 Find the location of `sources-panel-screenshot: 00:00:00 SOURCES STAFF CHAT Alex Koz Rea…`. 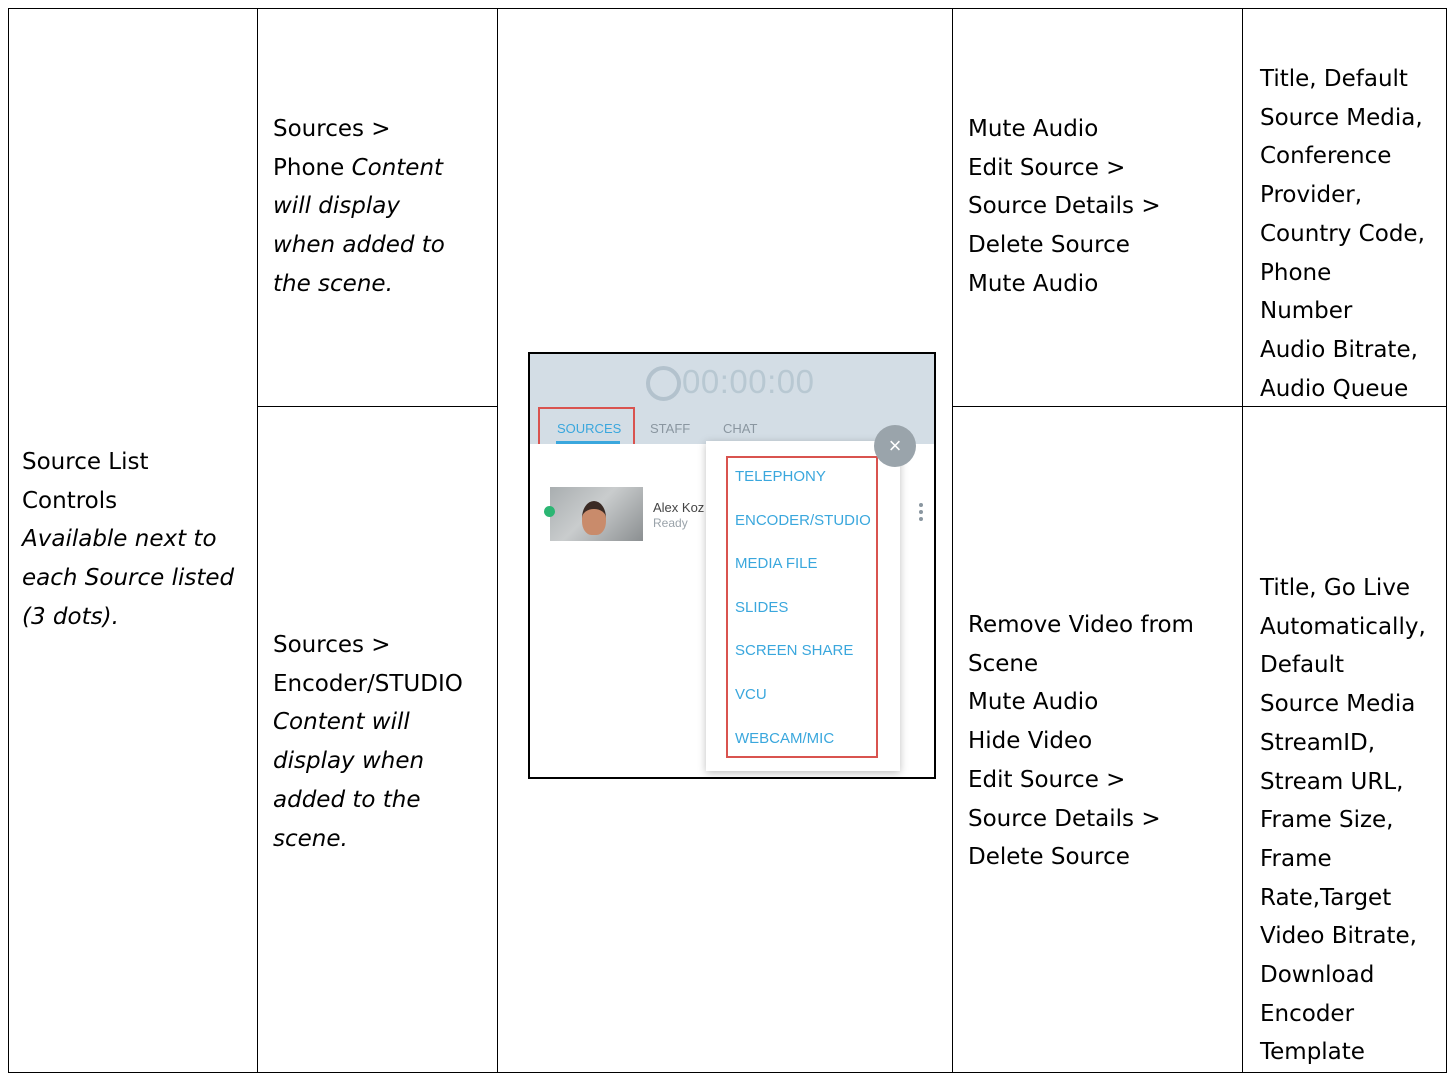

sources-panel-screenshot: 00:00:00 SOURCES STAFF CHAT Alex Koz Rea… is located at coordinates (732, 565).